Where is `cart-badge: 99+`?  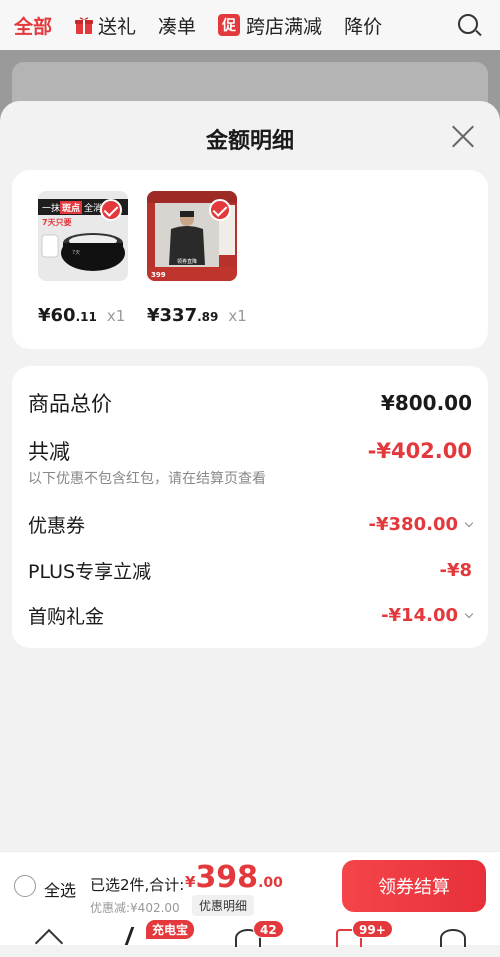 cart-badge: 99+ is located at coordinates (372, 929).